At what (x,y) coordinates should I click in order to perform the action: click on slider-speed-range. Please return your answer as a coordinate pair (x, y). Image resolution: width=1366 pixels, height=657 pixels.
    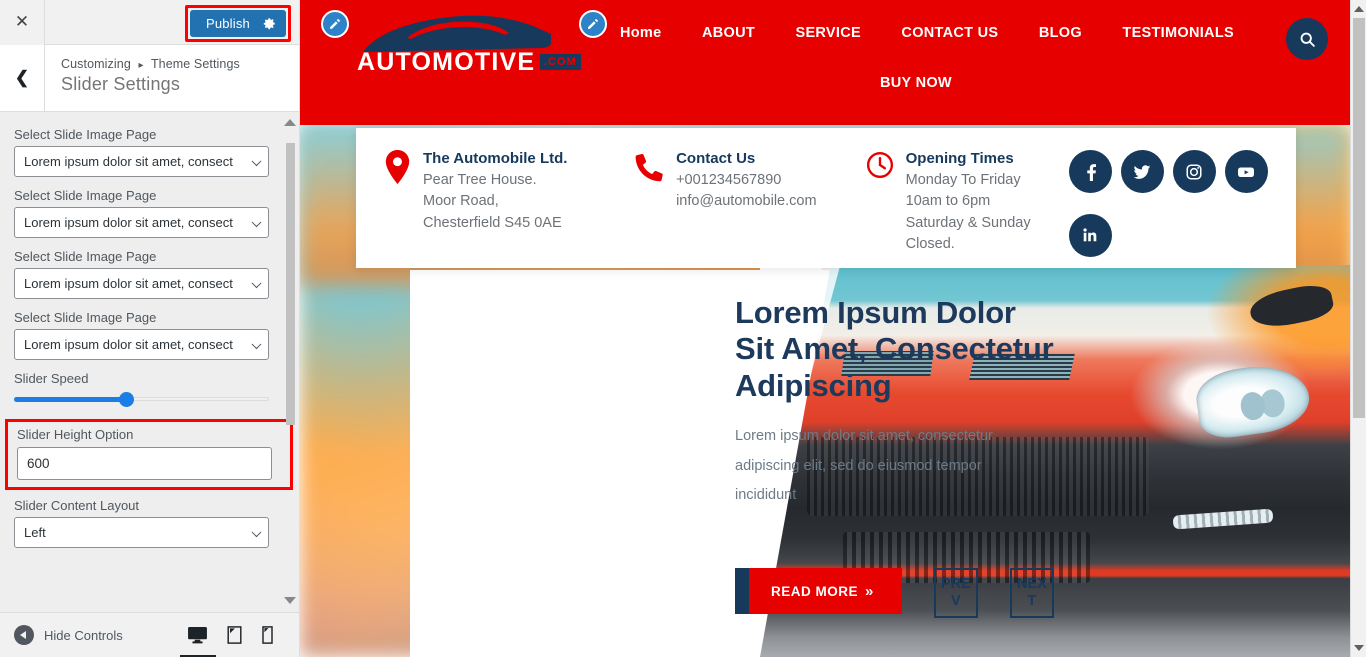
    Looking at the image, I should click on (141, 399).